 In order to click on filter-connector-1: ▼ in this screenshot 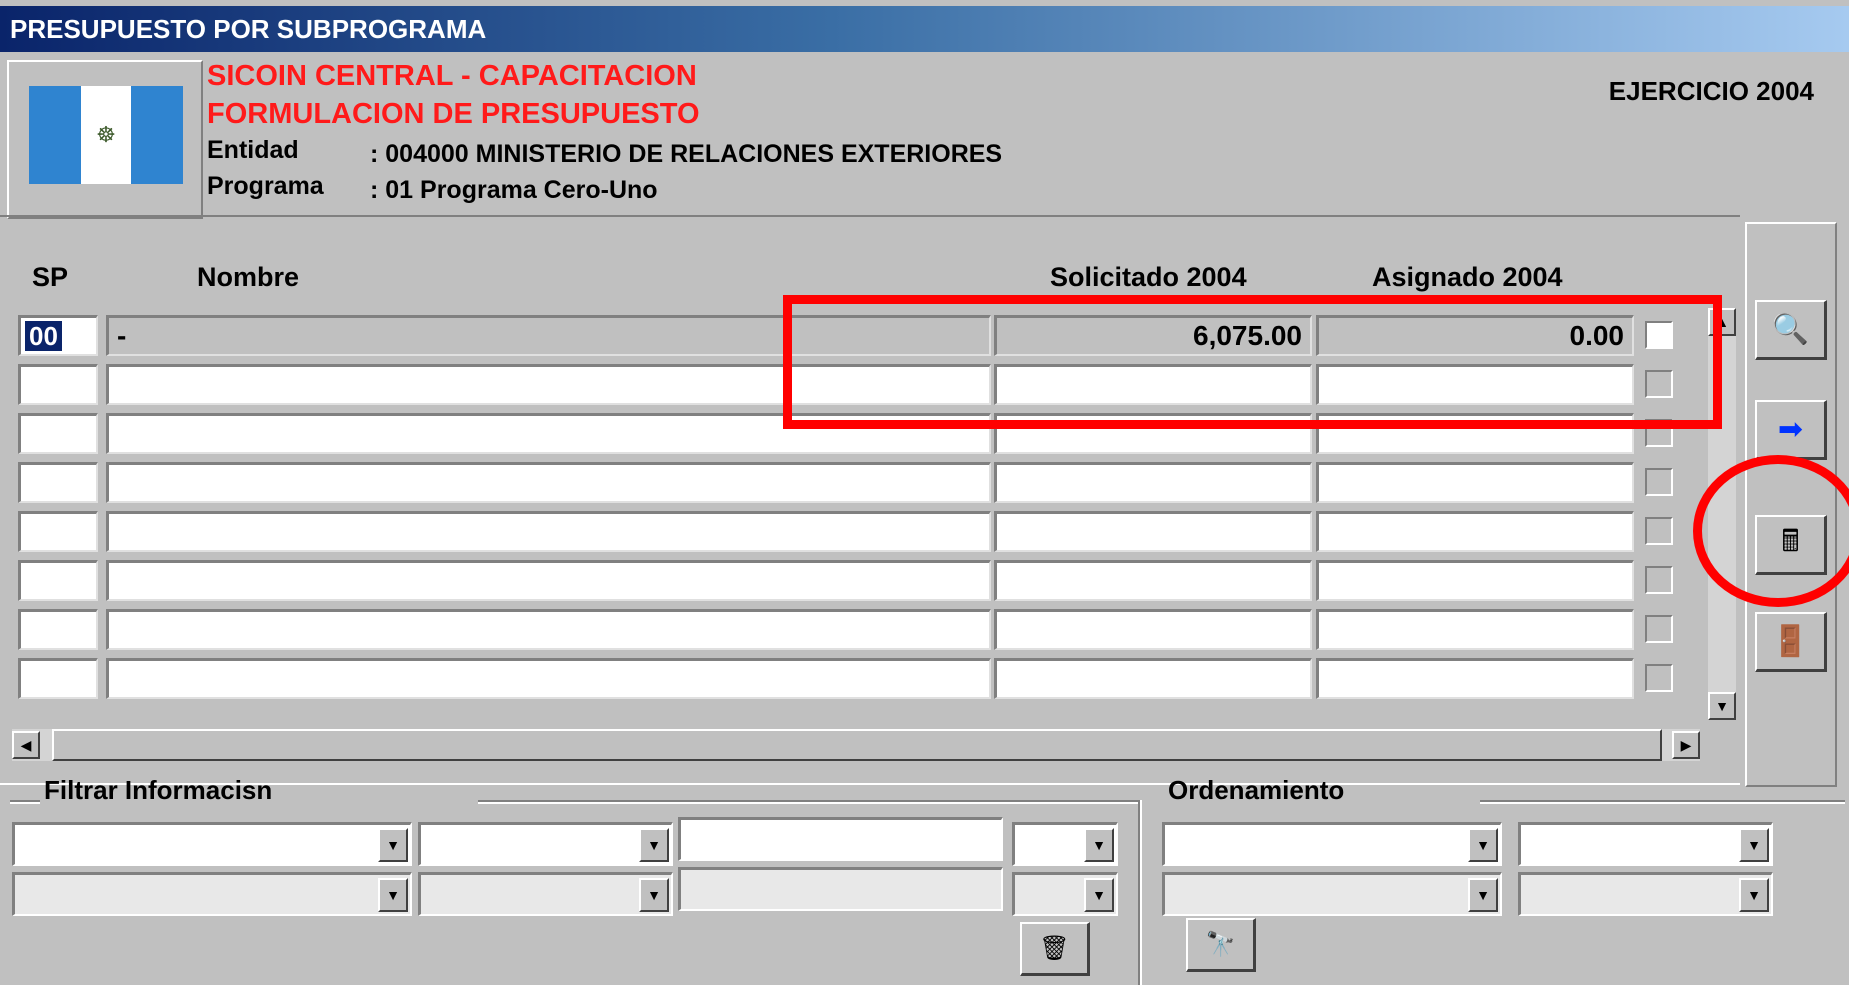, I will do `click(1065, 844)`.